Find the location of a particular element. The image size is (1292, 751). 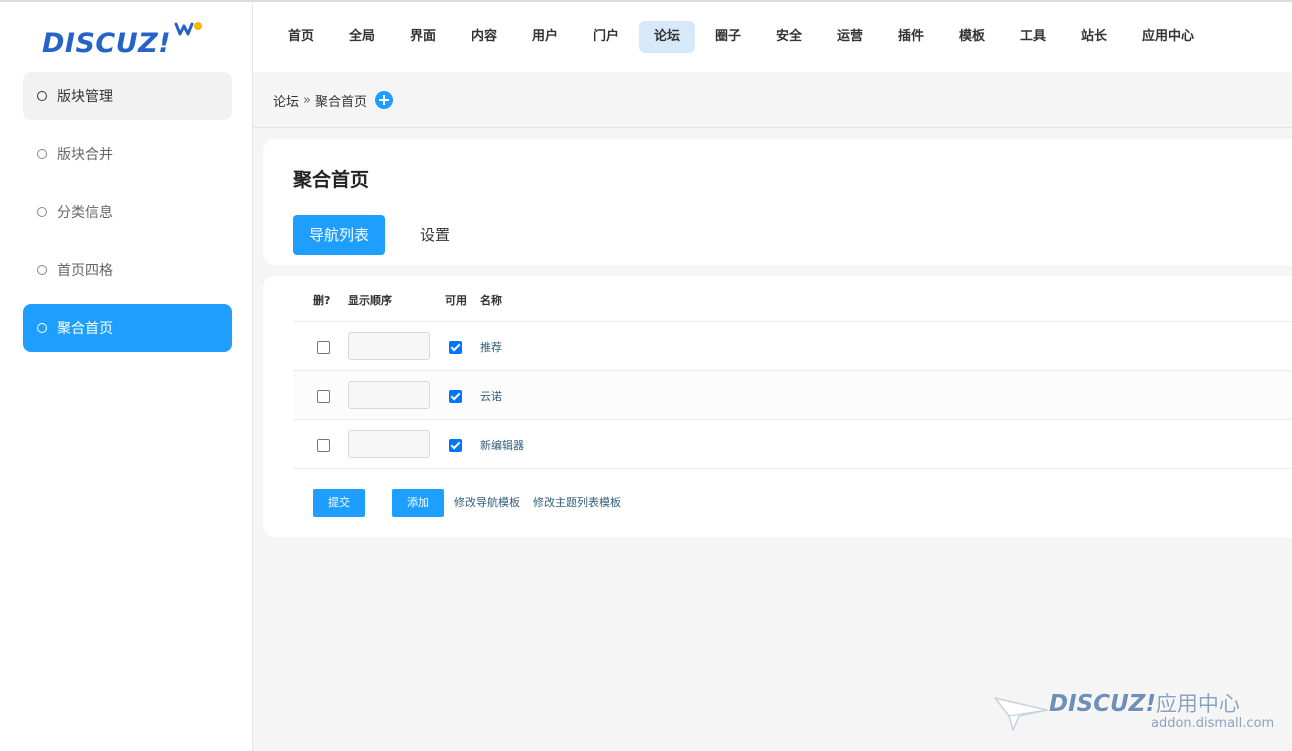

sidebar-item-label: 版块管理 is located at coordinates (85, 97).